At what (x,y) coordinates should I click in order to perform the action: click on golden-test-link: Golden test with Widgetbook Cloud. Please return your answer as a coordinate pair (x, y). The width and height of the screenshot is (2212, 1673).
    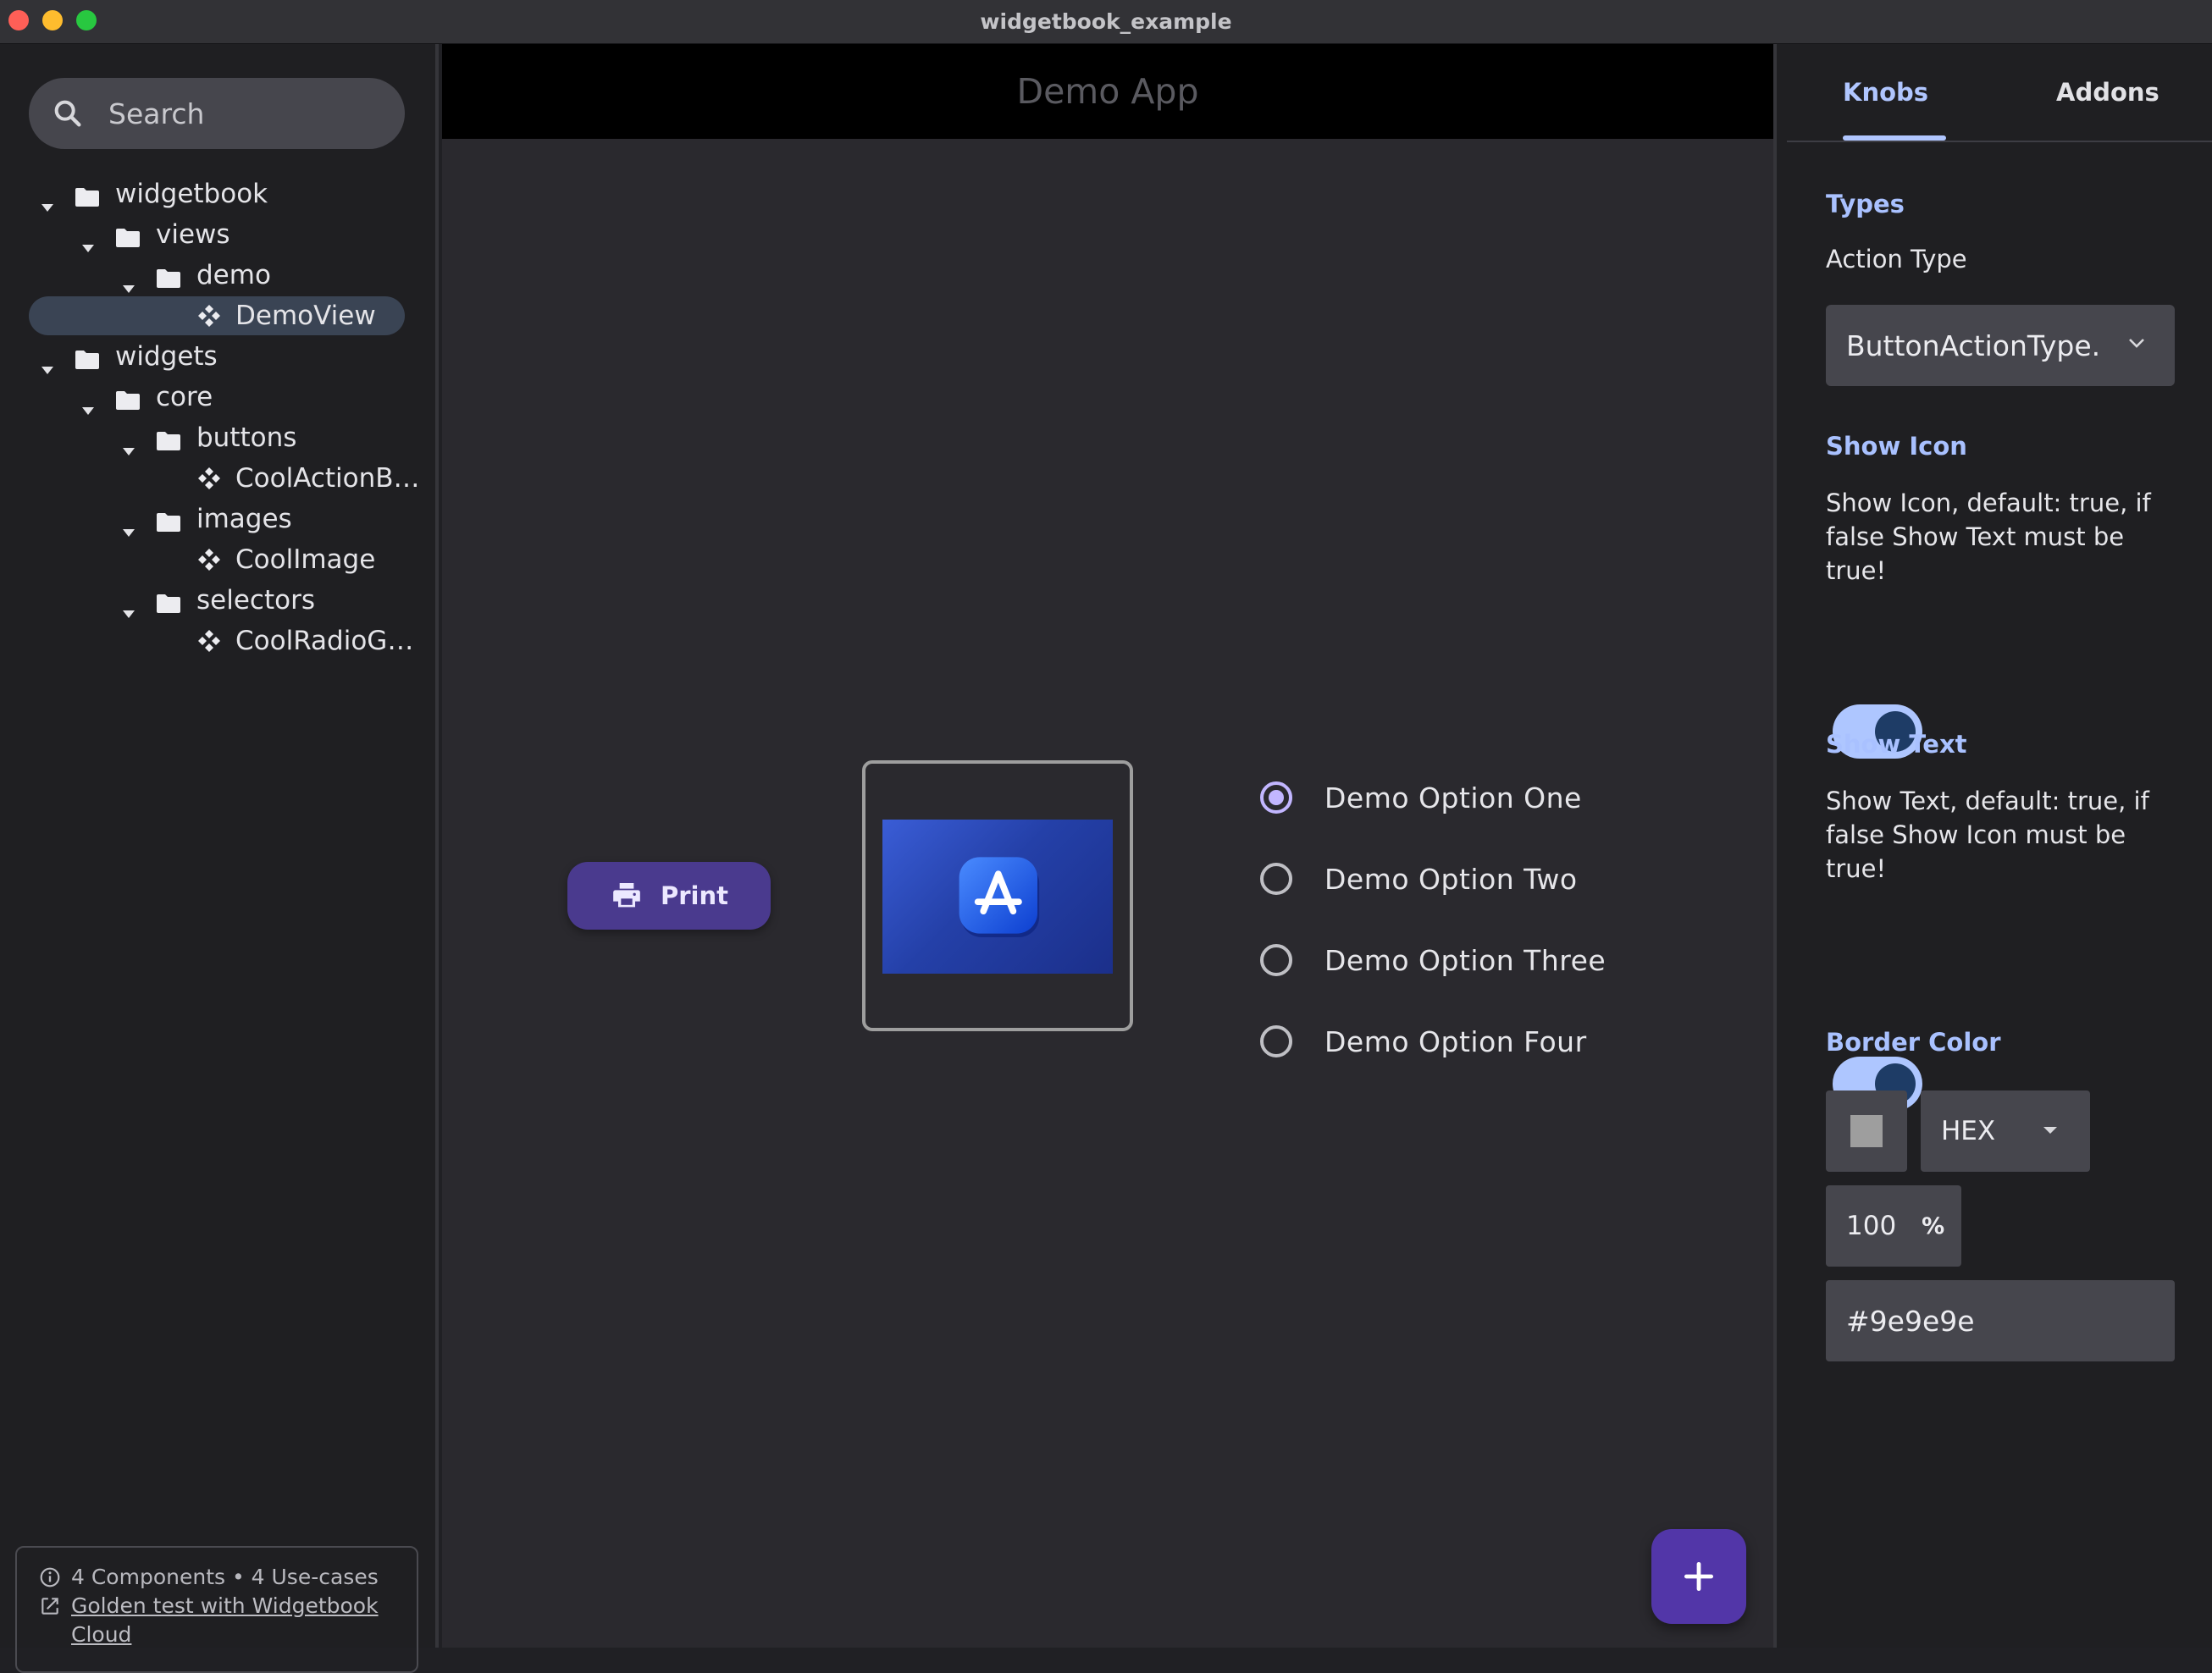
    Looking at the image, I should click on (228, 1620).